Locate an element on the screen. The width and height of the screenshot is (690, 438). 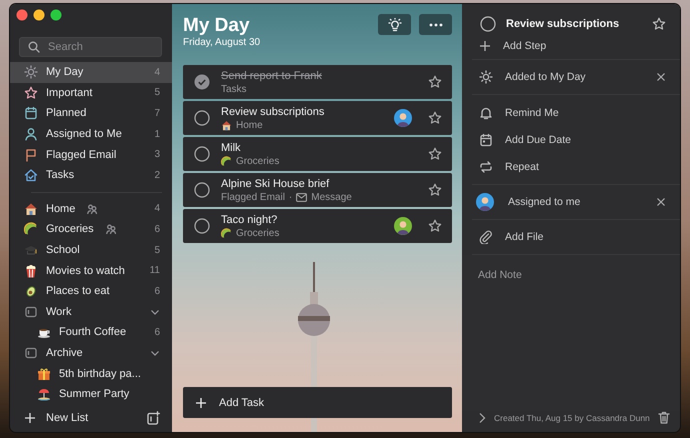
window-controls-drawing is located at coordinates (39, 15).